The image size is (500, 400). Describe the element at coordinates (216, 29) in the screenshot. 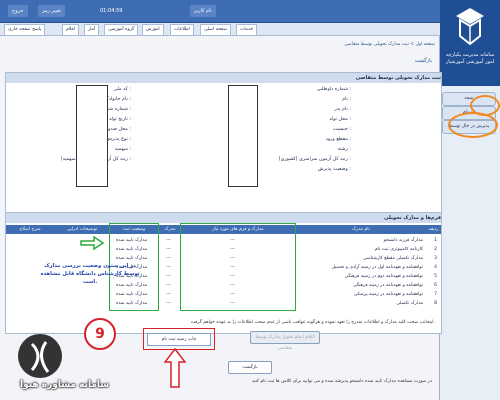

I see `tab-home: صفحه اصلی` at that location.